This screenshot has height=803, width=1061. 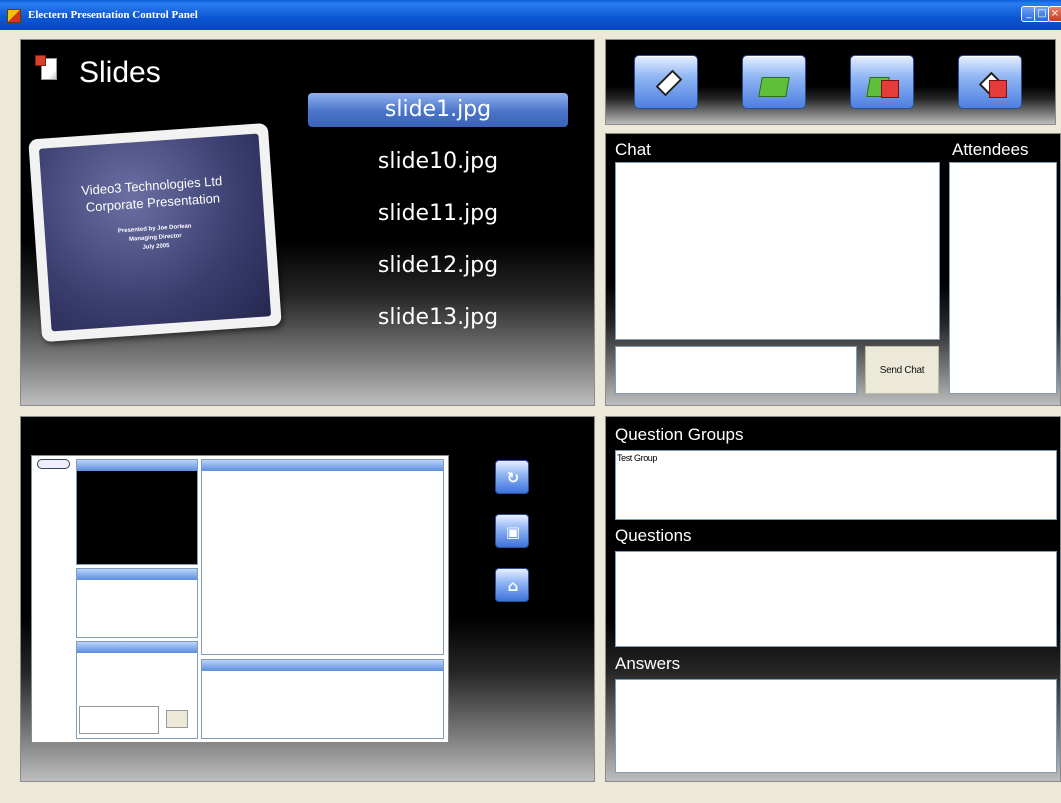 What do you see at coordinates (14, 16) in the screenshot?
I see `app-icon` at bounding box center [14, 16].